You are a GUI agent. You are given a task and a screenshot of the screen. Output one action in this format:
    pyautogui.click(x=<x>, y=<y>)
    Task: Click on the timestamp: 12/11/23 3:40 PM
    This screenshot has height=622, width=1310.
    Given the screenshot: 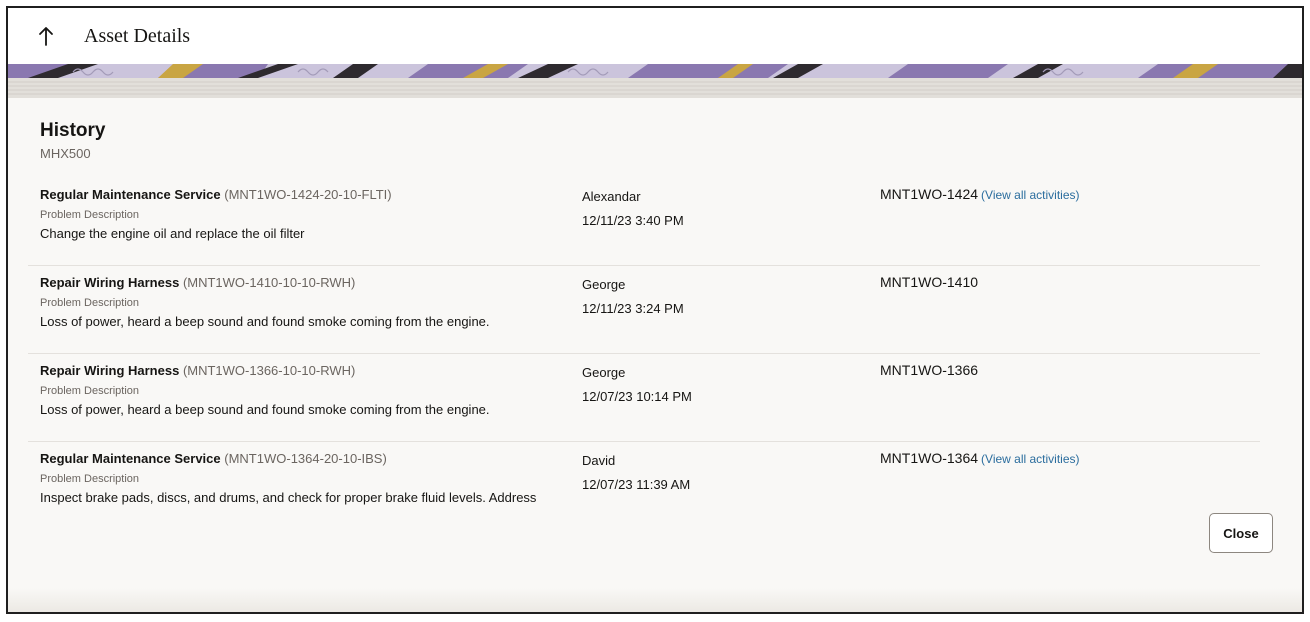 What is the action you would take?
    pyautogui.click(x=633, y=220)
    